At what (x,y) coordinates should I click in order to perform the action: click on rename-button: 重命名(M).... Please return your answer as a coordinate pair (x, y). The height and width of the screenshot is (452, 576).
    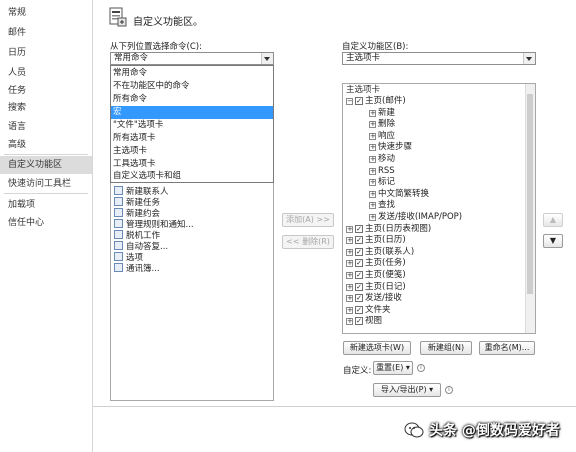
    Looking at the image, I should click on (507, 348).